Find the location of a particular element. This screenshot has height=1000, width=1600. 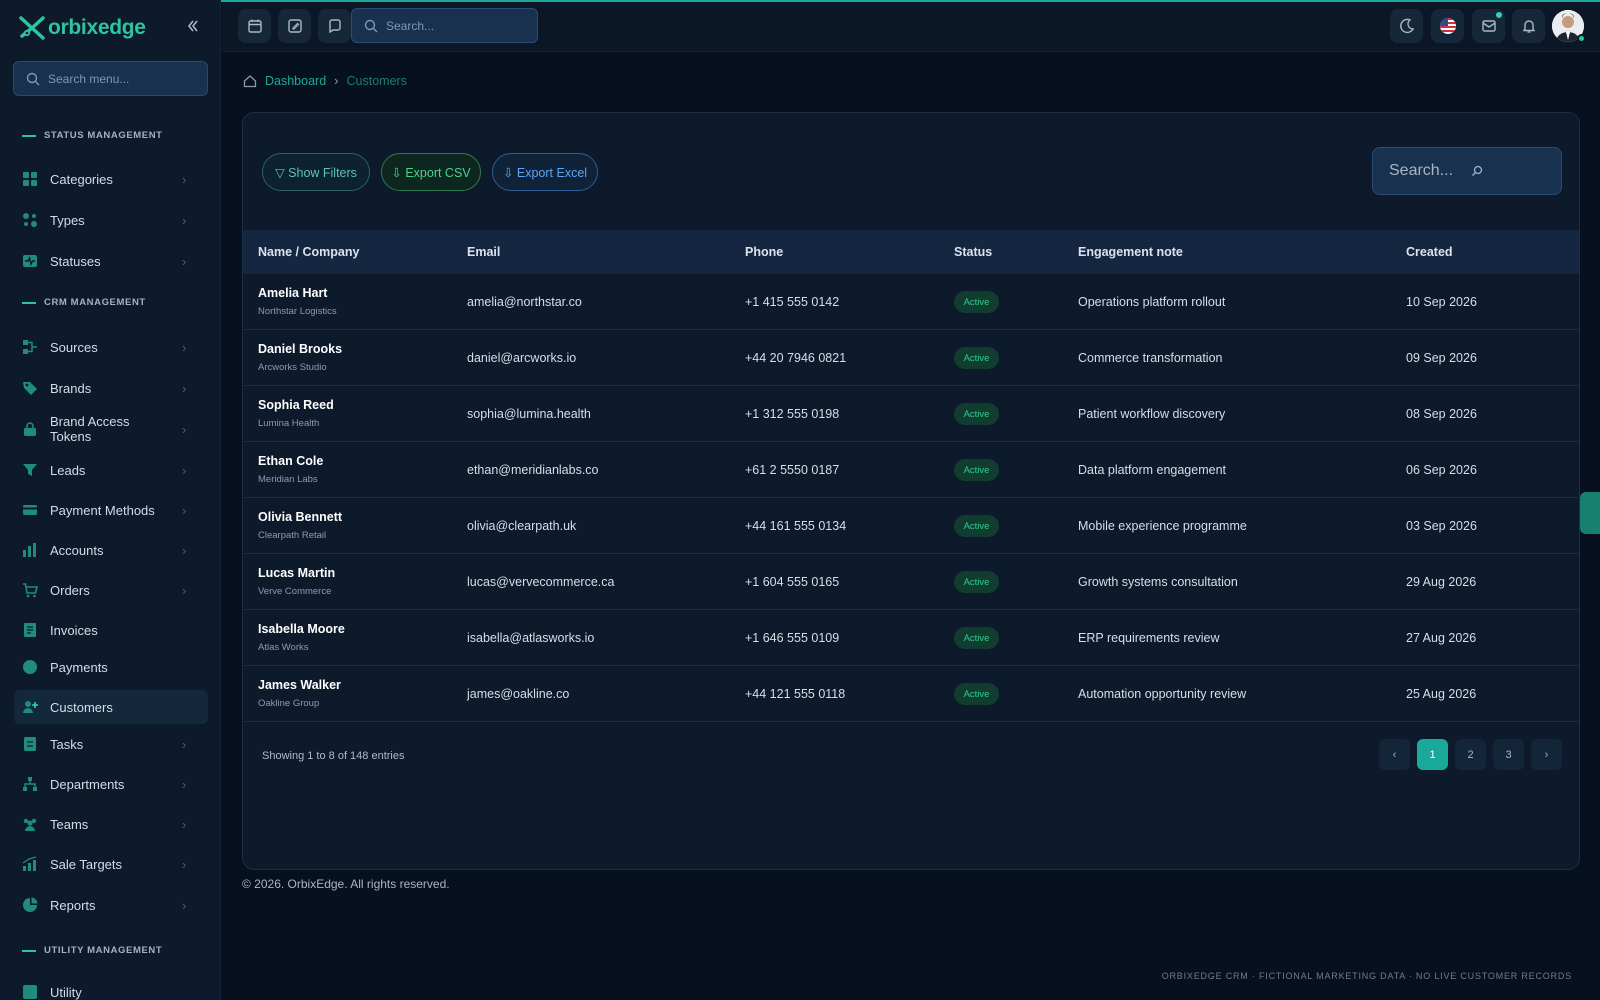

language-button is located at coordinates (1447, 26).